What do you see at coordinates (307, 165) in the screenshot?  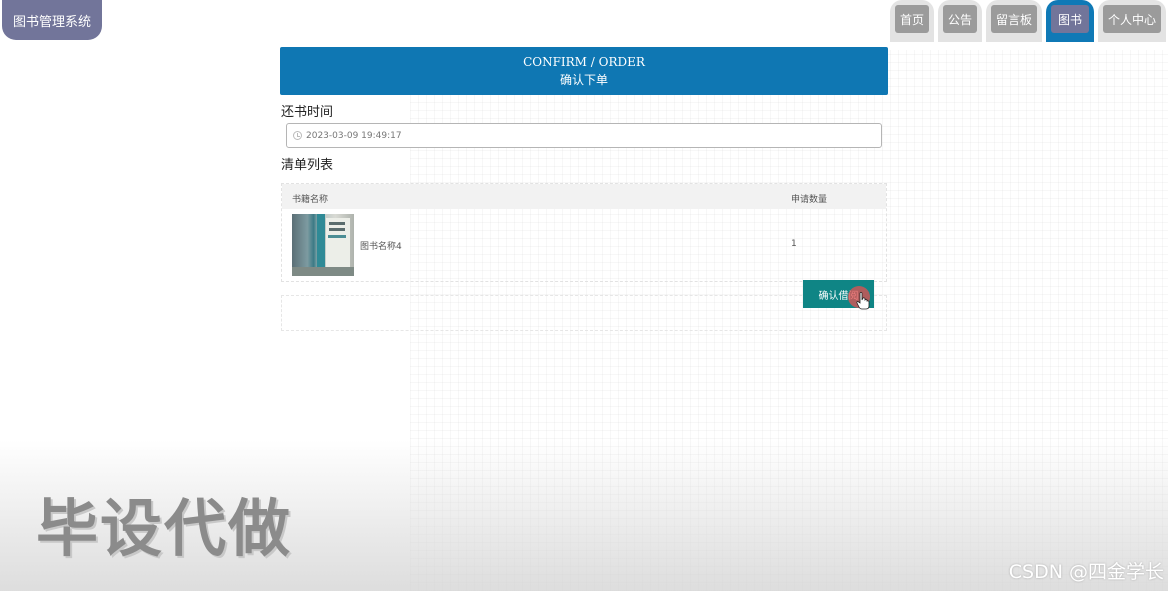 I see `list-label: 清单列表` at bounding box center [307, 165].